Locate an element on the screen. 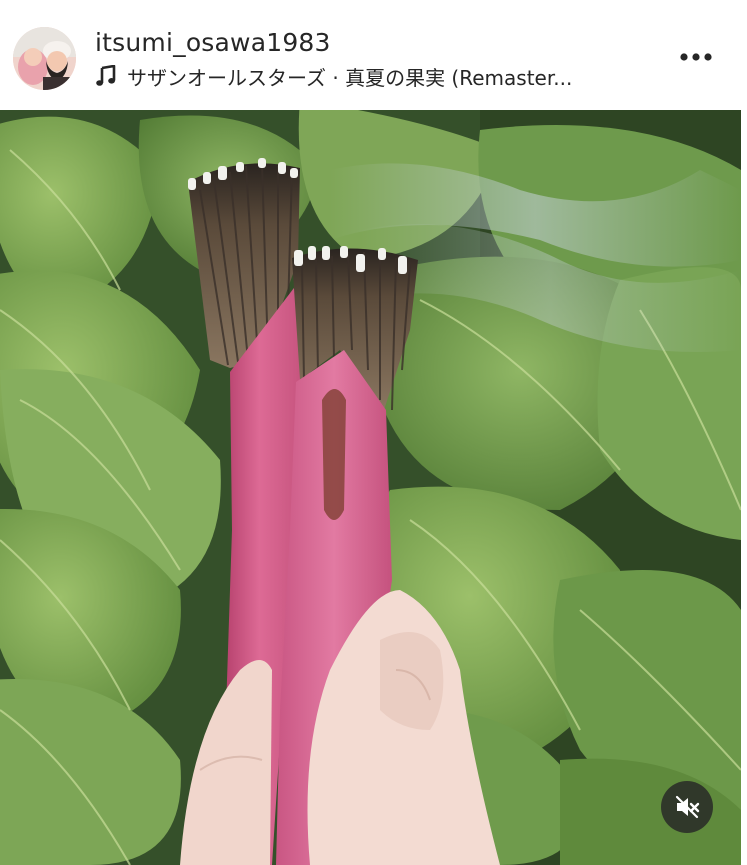 This screenshot has height=865, width=747. more-options-button is located at coordinates (696, 57).